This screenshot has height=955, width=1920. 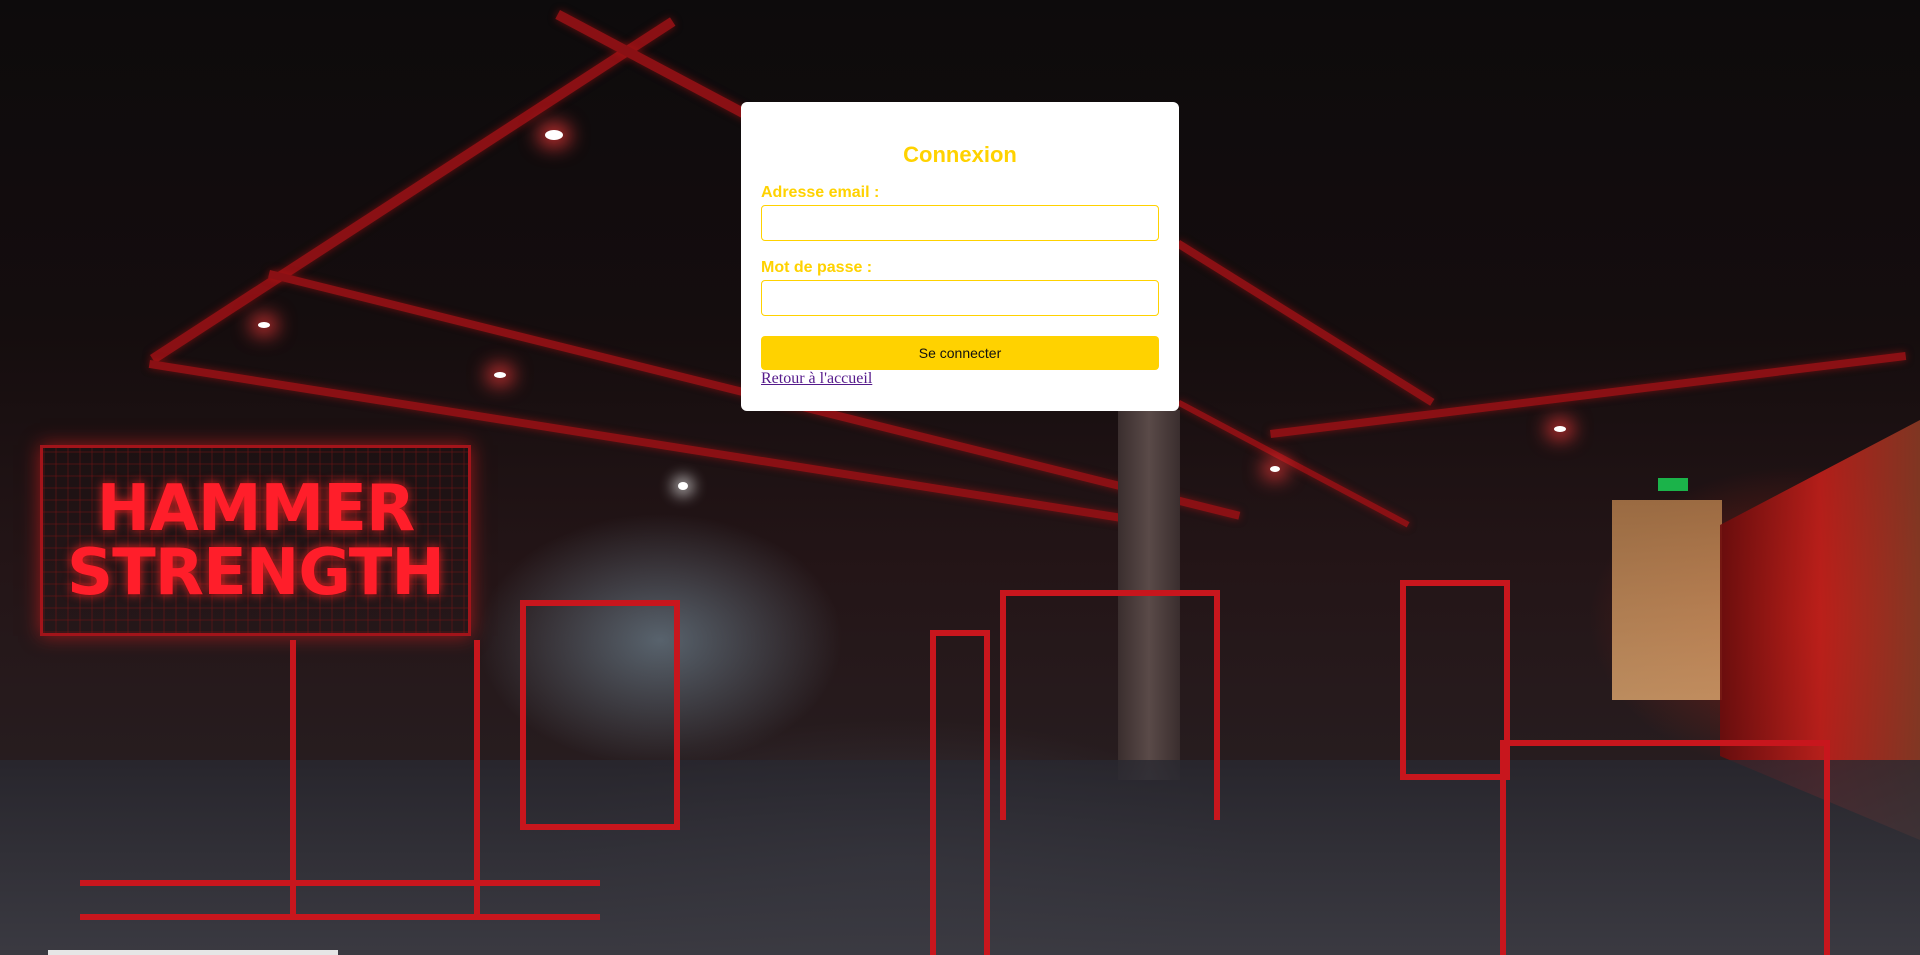 What do you see at coordinates (1667, 600) in the screenshot?
I see `brick-corridor` at bounding box center [1667, 600].